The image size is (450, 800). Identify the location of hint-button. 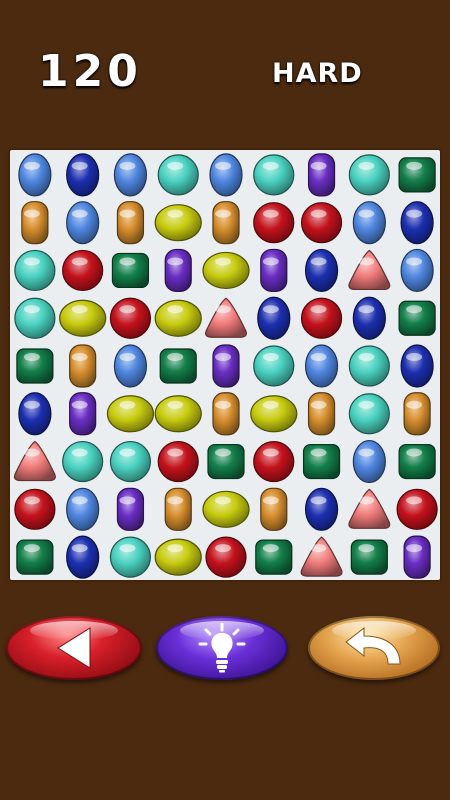
(222, 648).